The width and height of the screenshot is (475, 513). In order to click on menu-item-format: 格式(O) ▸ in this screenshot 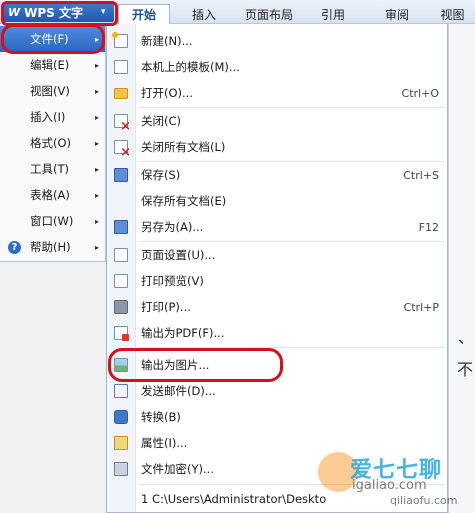, I will do `click(52, 143)`.